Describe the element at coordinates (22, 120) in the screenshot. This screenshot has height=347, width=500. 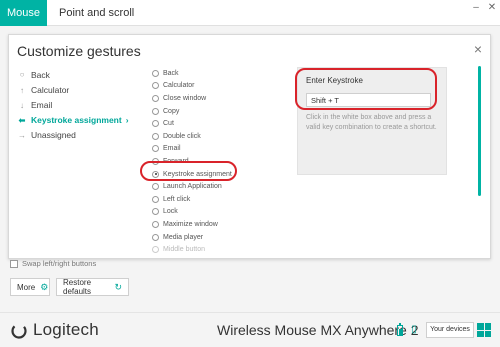
I see `arrow-left-icon: ⬅` at that location.